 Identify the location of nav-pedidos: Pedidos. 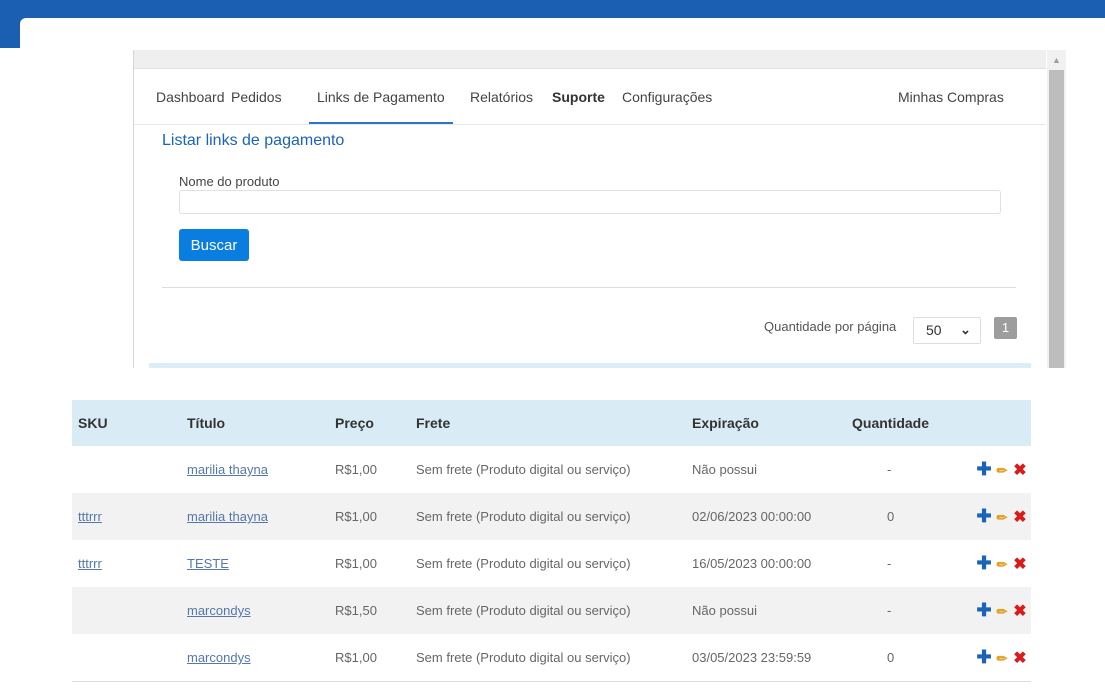
(256, 96).